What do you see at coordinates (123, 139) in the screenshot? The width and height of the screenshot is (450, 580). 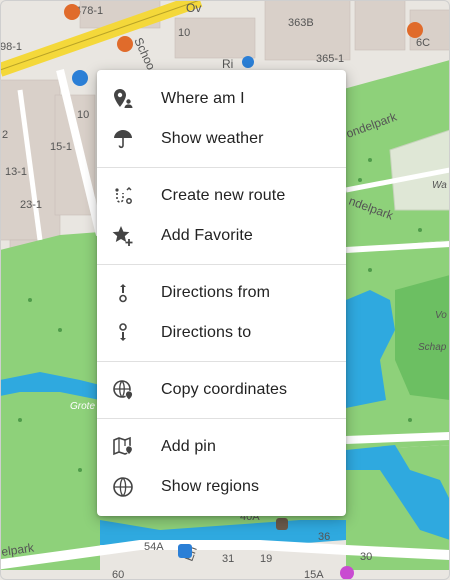 I see `umbrella-icon` at bounding box center [123, 139].